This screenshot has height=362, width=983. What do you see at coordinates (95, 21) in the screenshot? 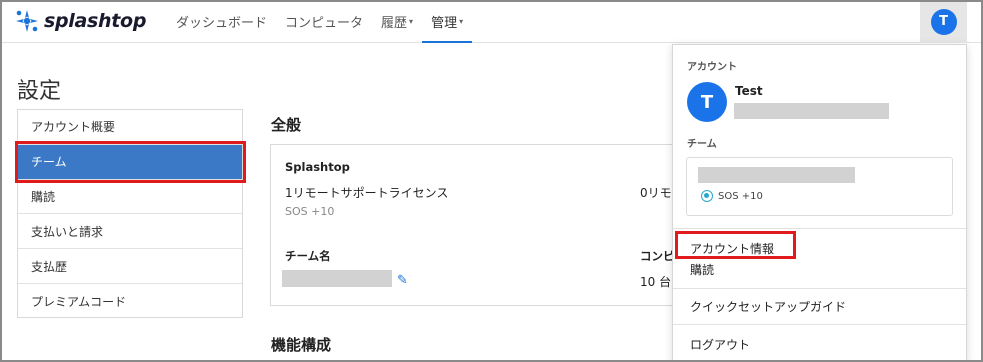
I see `logo-text: splashtop` at bounding box center [95, 21].